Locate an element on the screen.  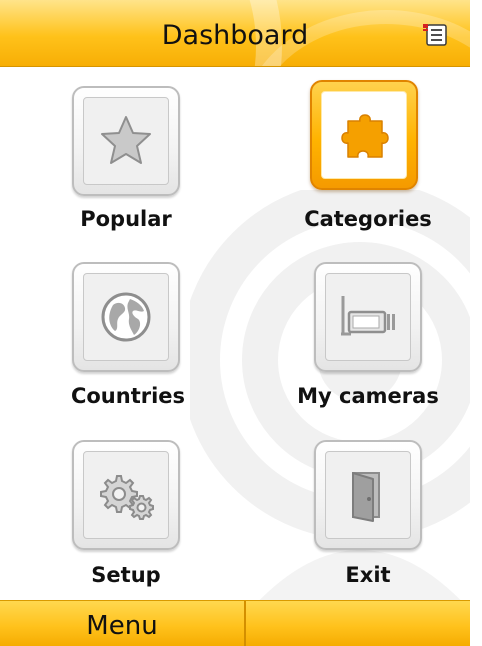
countries-label: Countries is located at coordinates (128, 396).